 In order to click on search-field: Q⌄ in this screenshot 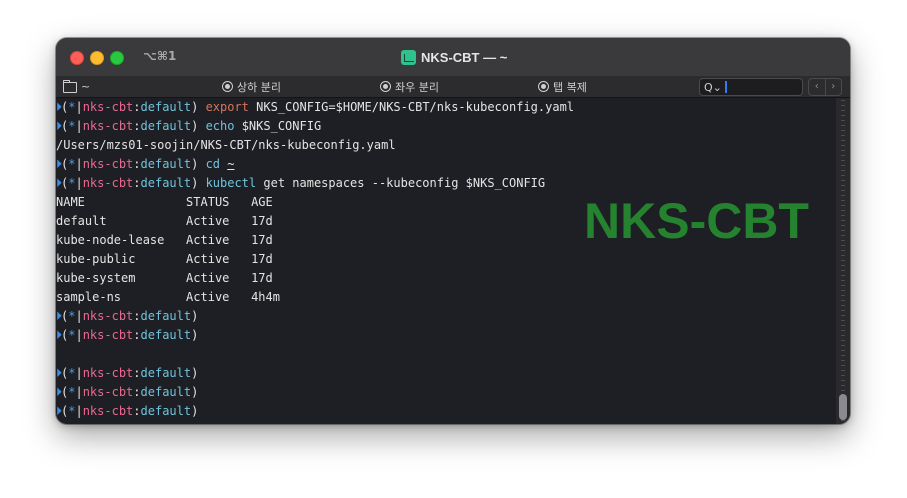, I will do `click(751, 87)`.